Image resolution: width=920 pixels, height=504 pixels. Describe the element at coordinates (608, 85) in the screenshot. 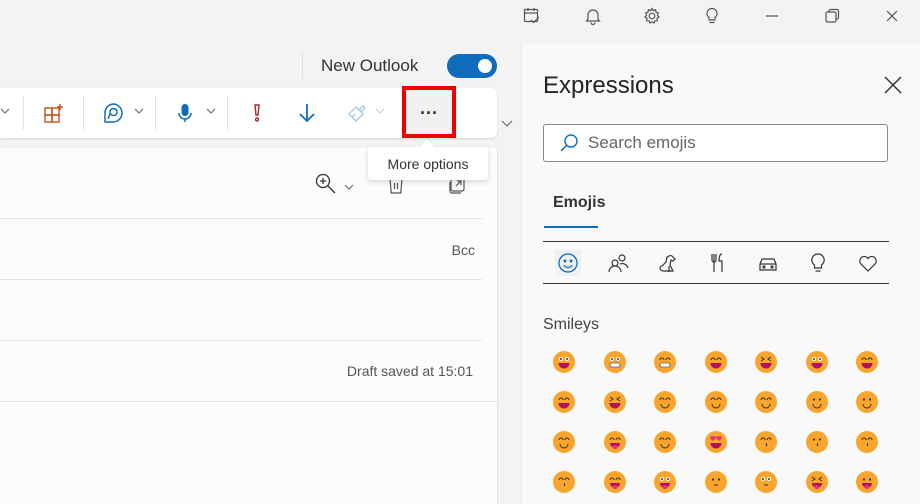

I see `panel-title: Expressions` at that location.